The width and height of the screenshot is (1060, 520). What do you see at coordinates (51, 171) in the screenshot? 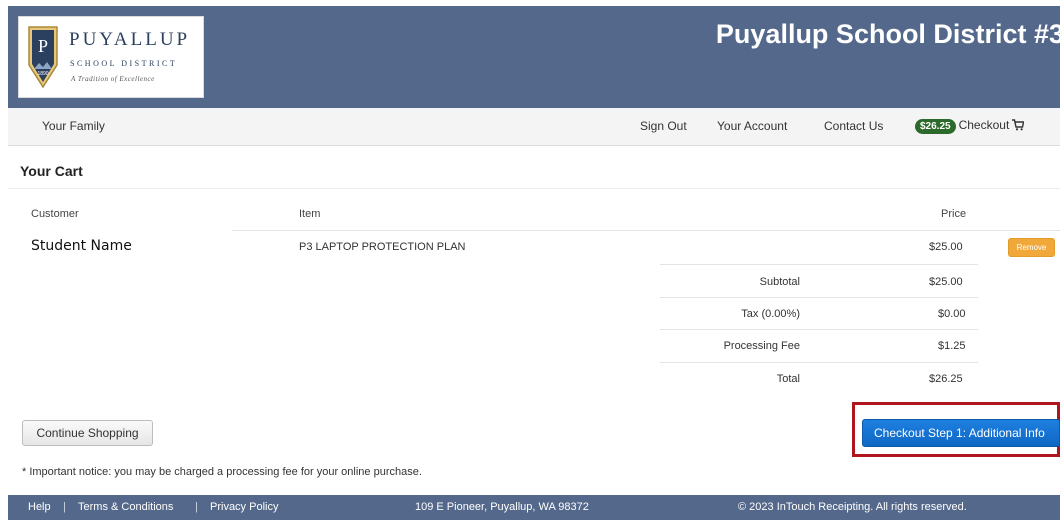
I see `page-title: Your Cart` at bounding box center [51, 171].